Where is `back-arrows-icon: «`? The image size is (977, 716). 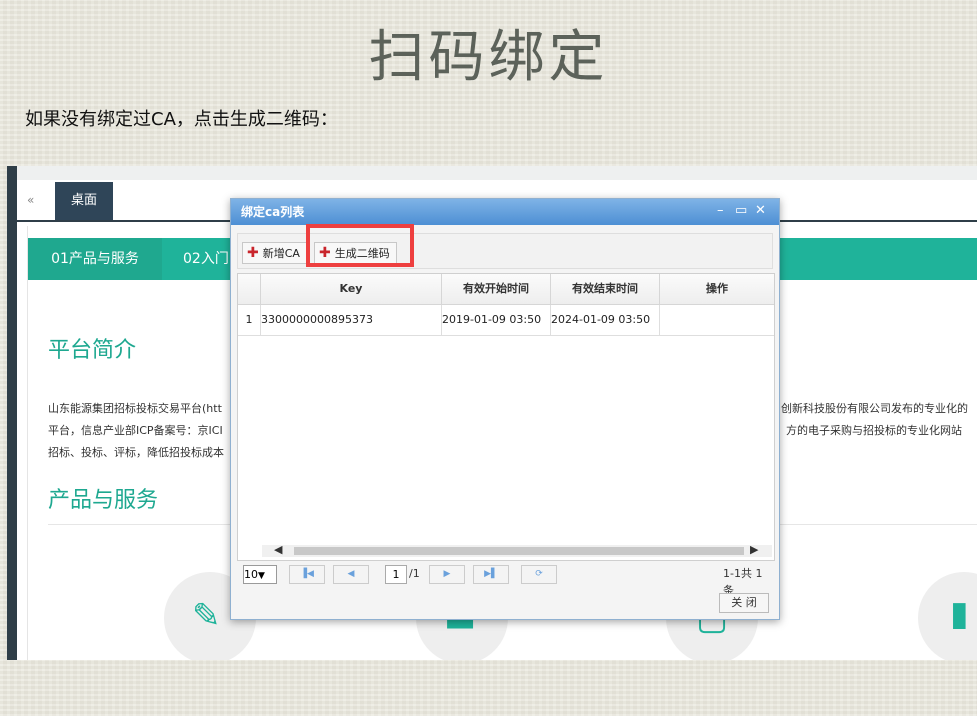 back-arrows-icon: « is located at coordinates (30, 200).